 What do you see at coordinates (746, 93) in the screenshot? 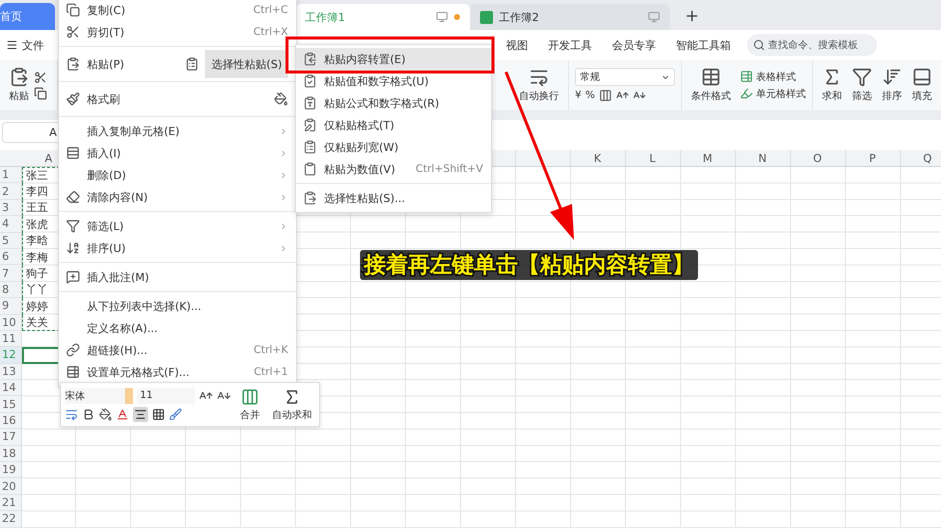
I see `highlighter-icon` at bounding box center [746, 93].